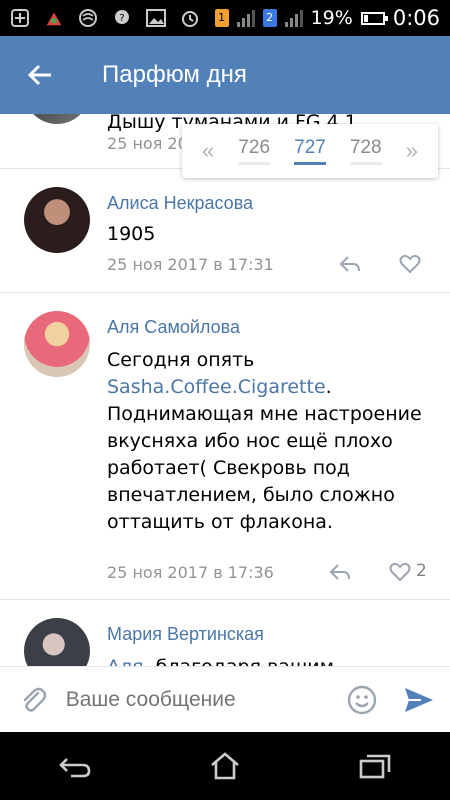 This screenshot has width=450, height=800. What do you see at coordinates (20, 18) in the screenshot?
I see `plus-notification-icon` at bounding box center [20, 18].